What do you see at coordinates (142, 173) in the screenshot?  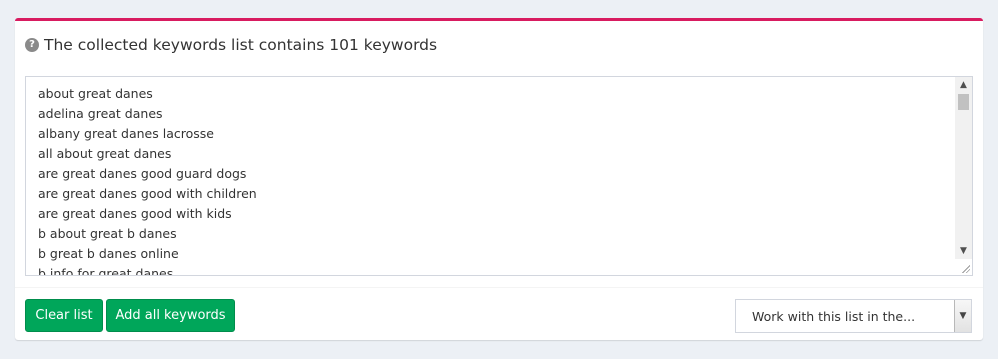 I see `keyword-item: are great danes good guard dogs` at bounding box center [142, 173].